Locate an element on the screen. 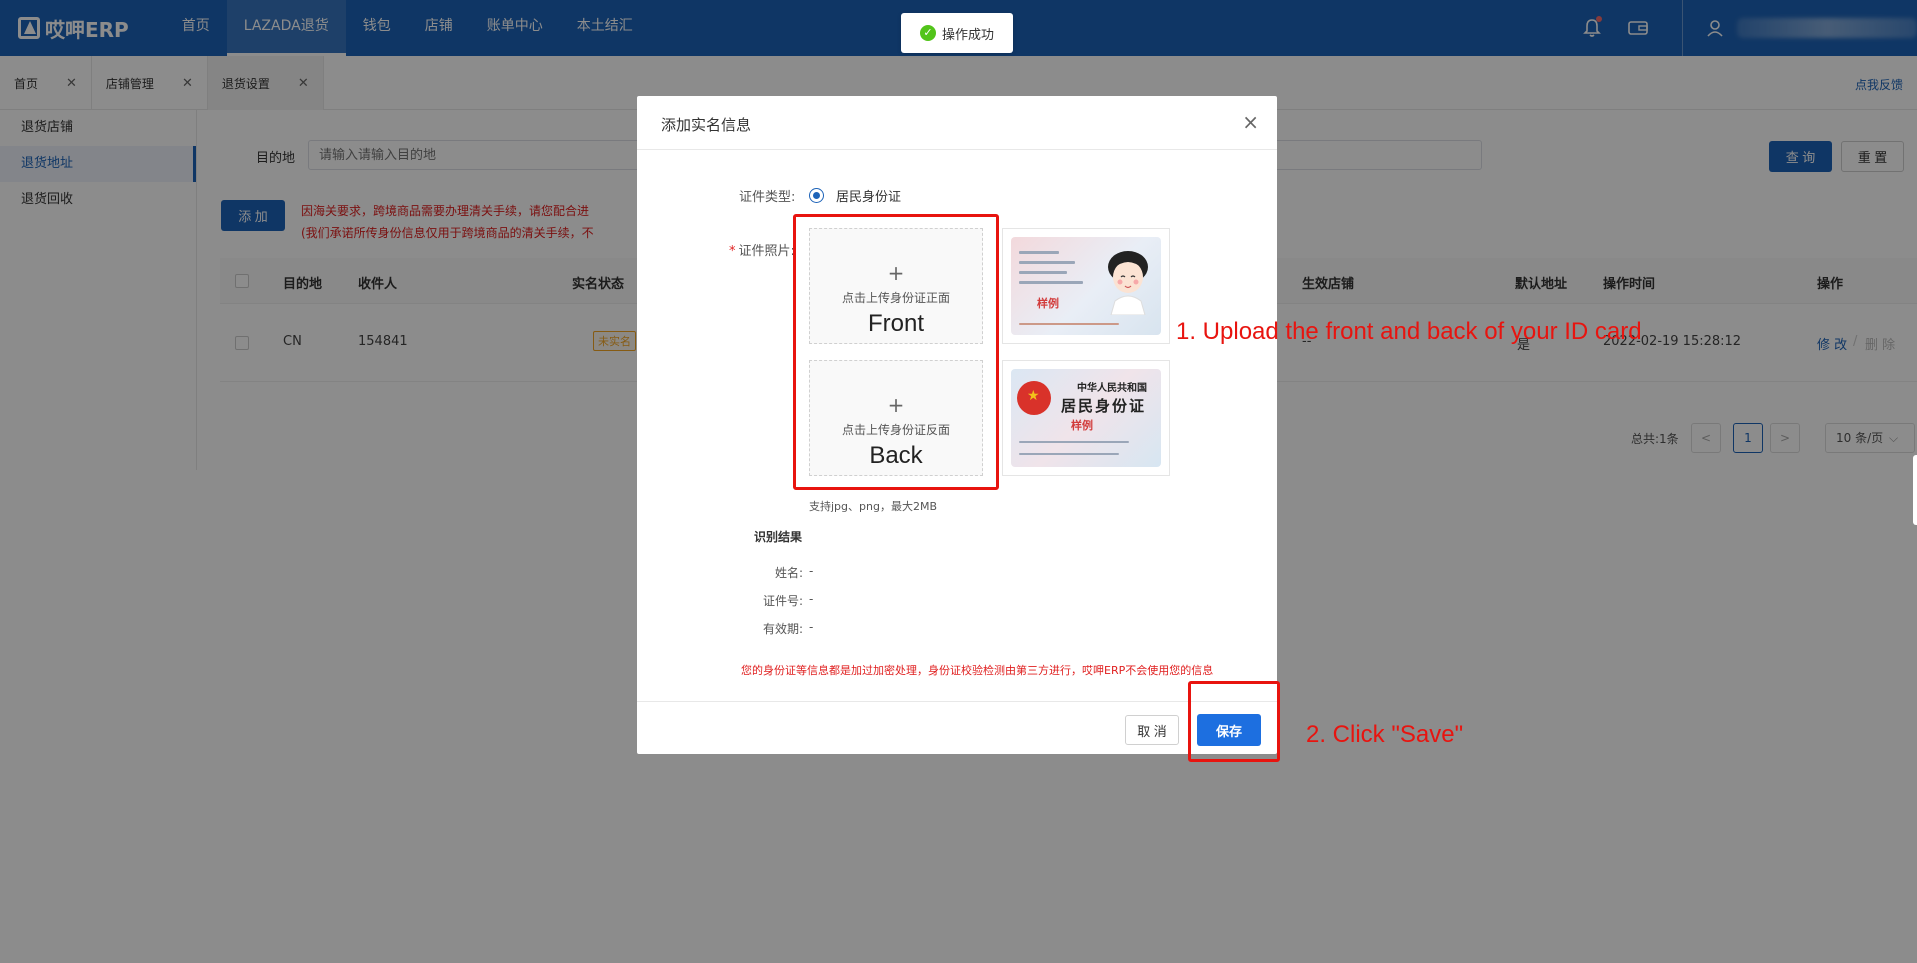 The width and height of the screenshot is (1917, 963). national-emblem-icon is located at coordinates (1034, 398).